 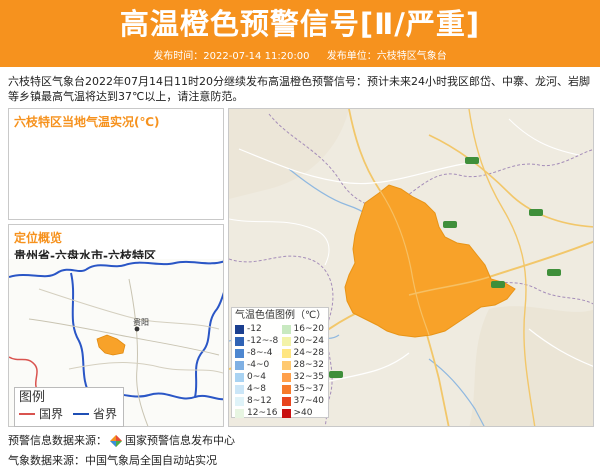 What do you see at coordinates (257, 353) in the screenshot?
I see `temp-legend-item: -8~-4` at bounding box center [257, 353].